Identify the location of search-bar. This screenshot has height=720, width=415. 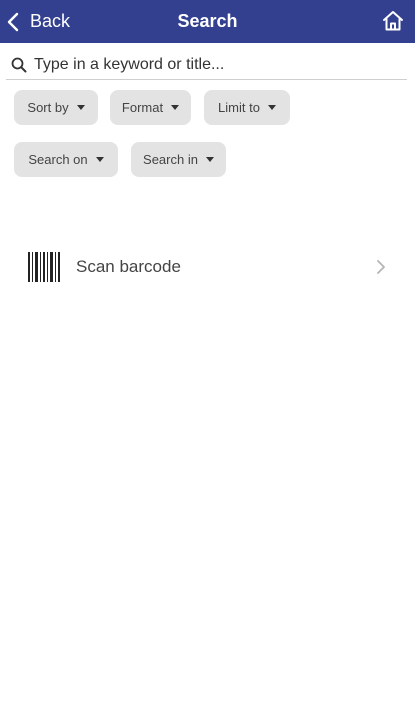
(206, 65).